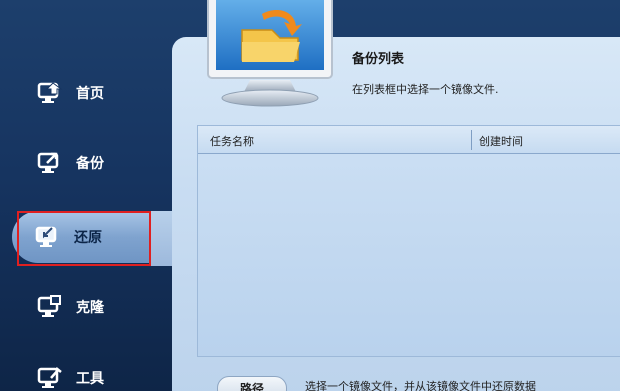 The width and height of the screenshot is (620, 391). I want to click on home-monitor-icon, so click(50, 93).